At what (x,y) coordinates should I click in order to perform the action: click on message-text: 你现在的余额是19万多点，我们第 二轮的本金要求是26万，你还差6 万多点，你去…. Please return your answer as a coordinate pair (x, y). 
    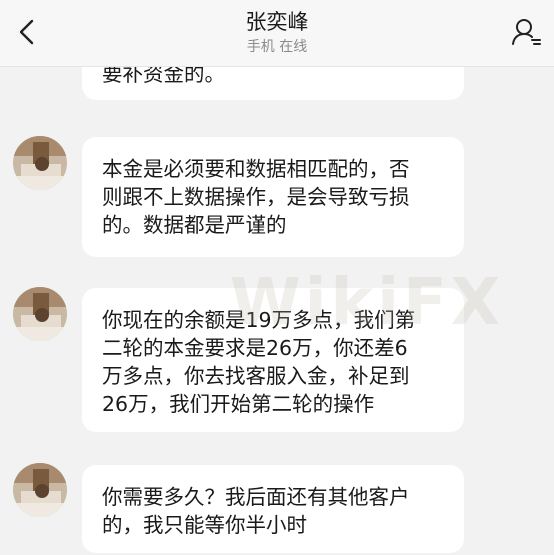
    Looking at the image, I should click on (259, 362).